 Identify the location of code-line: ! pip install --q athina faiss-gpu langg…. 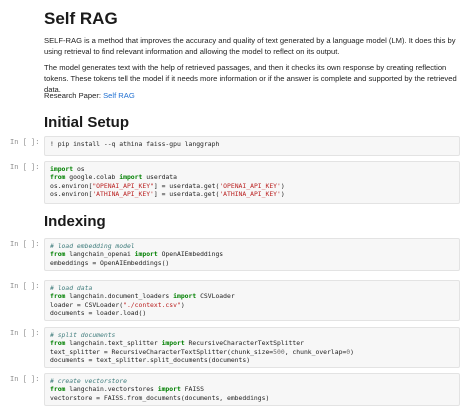
(135, 144).